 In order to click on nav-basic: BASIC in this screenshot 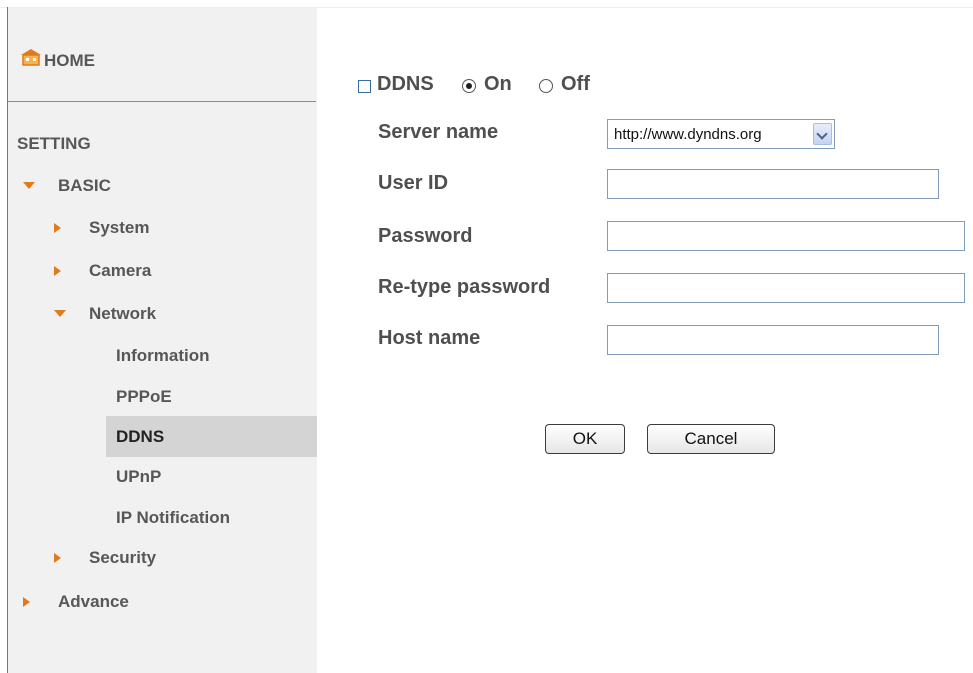, I will do `click(84, 186)`.